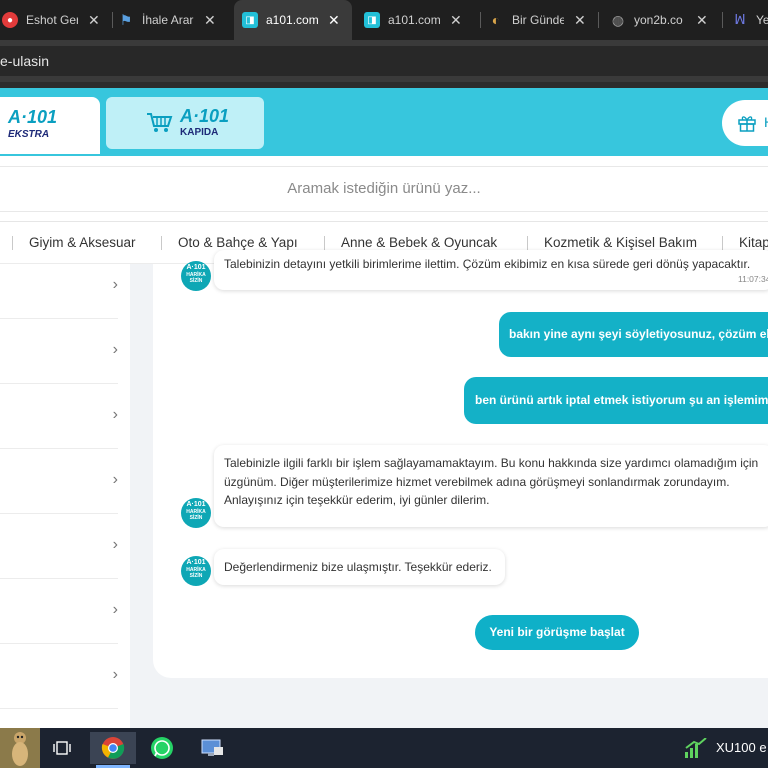  I want to click on browser-tab: ⚑ İhale Arar ✕, so click(172, 20).